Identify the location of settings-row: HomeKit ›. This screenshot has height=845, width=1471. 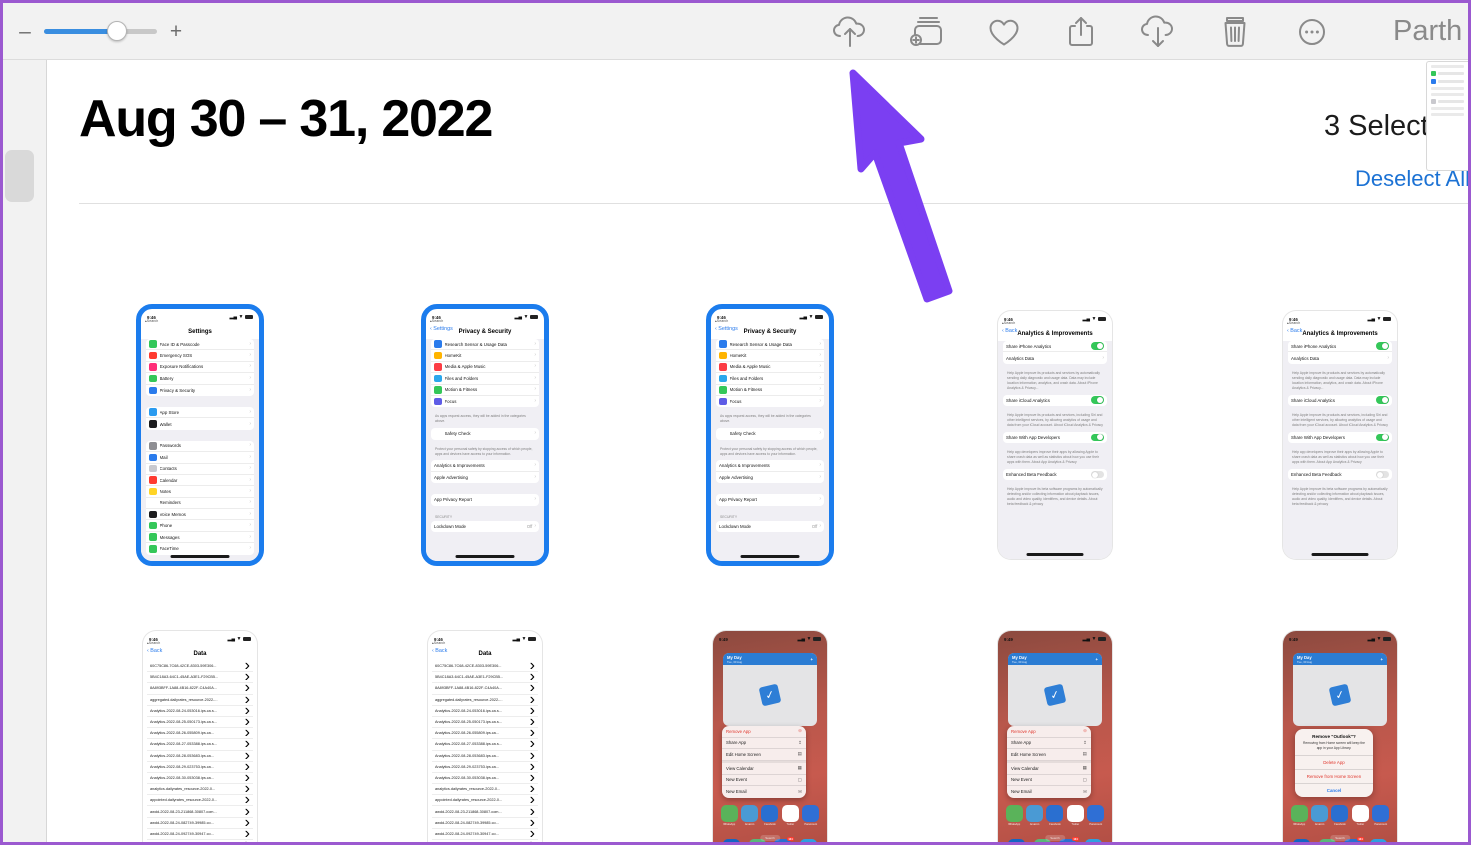
(770, 356).